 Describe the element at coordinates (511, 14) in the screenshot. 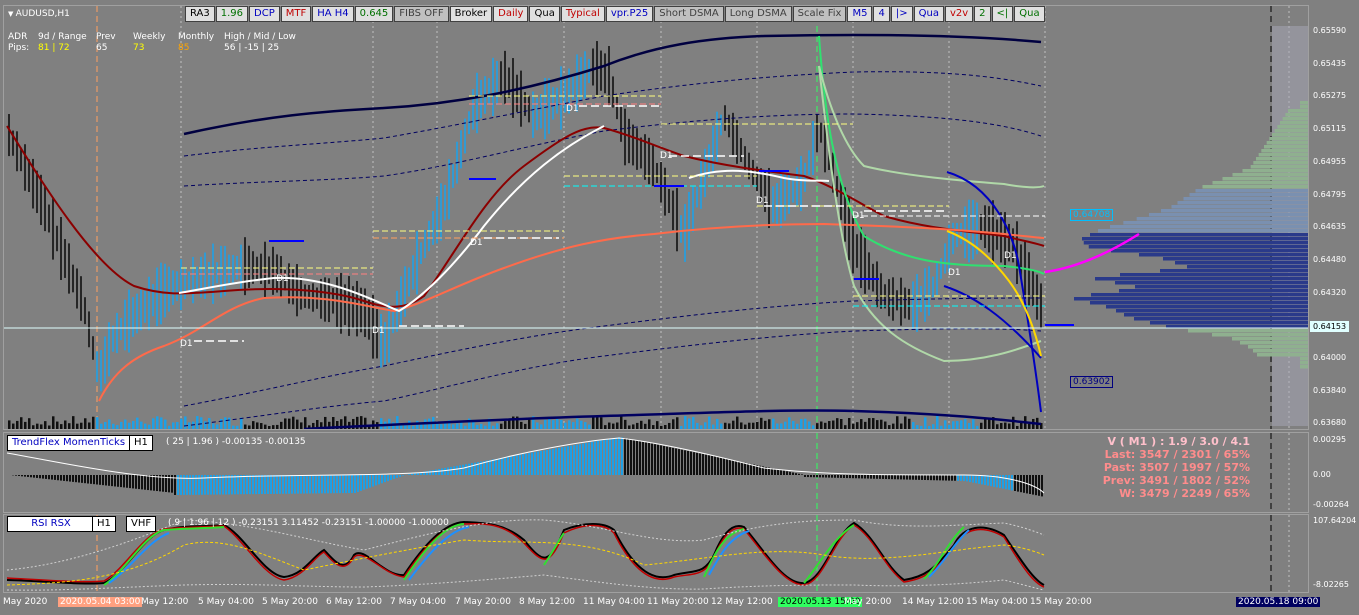

I see `toolbar-button: Daily` at that location.